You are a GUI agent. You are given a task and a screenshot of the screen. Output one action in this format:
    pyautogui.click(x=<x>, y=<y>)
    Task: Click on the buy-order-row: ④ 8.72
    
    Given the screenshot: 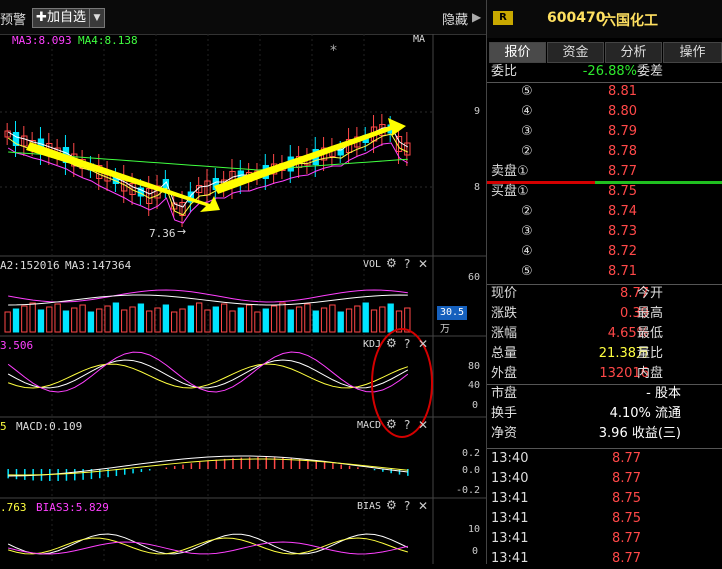 What is the action you would take?
    pyautogui.click(x=604, y=252)
    